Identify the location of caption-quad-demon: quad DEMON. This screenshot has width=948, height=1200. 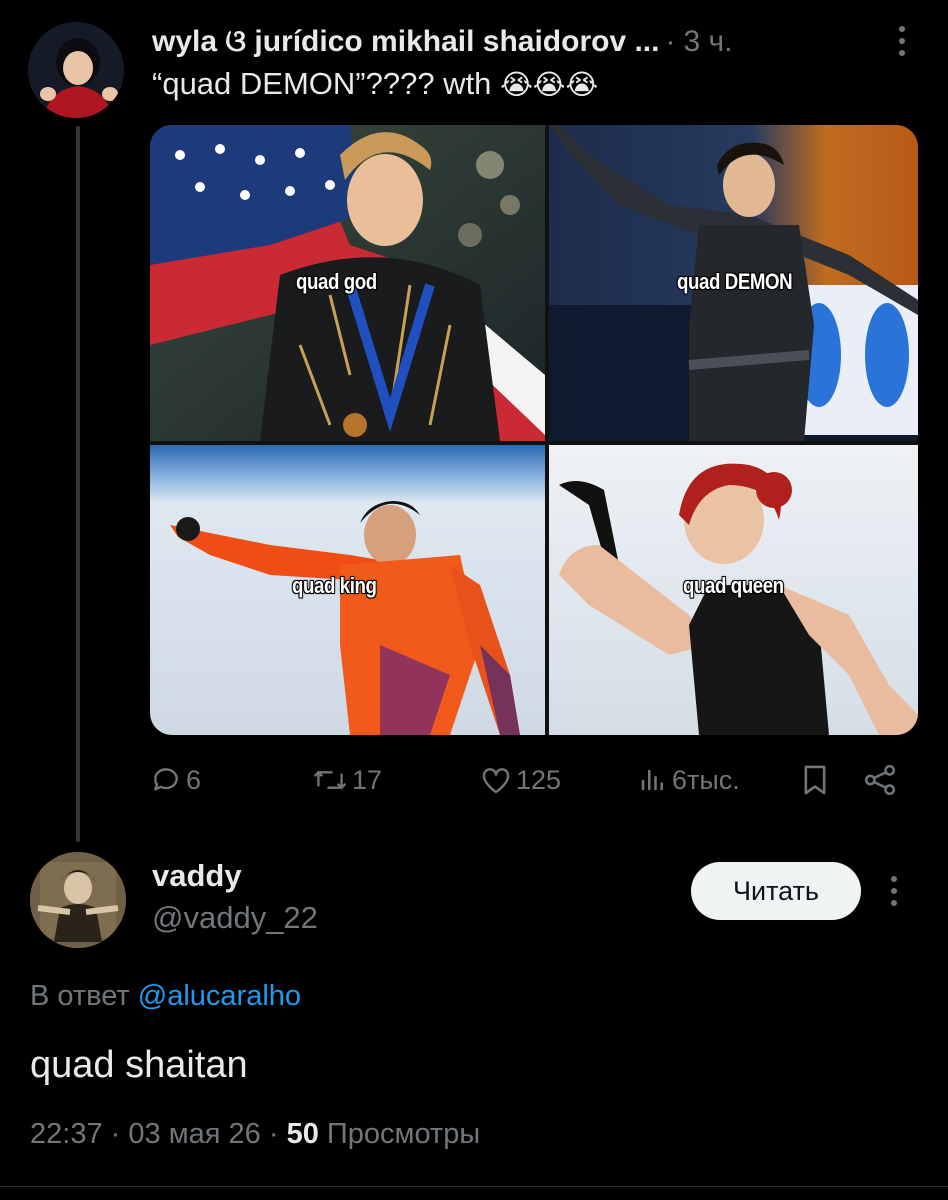
(735, 281).